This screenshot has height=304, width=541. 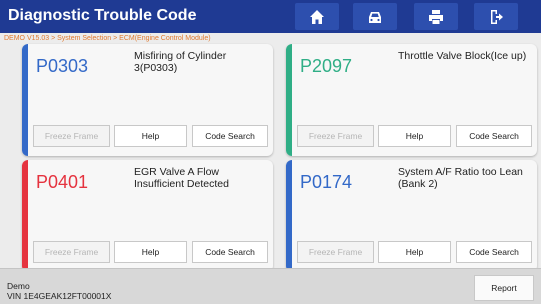 I want to click on print-icon, so click(x=436, y=16).